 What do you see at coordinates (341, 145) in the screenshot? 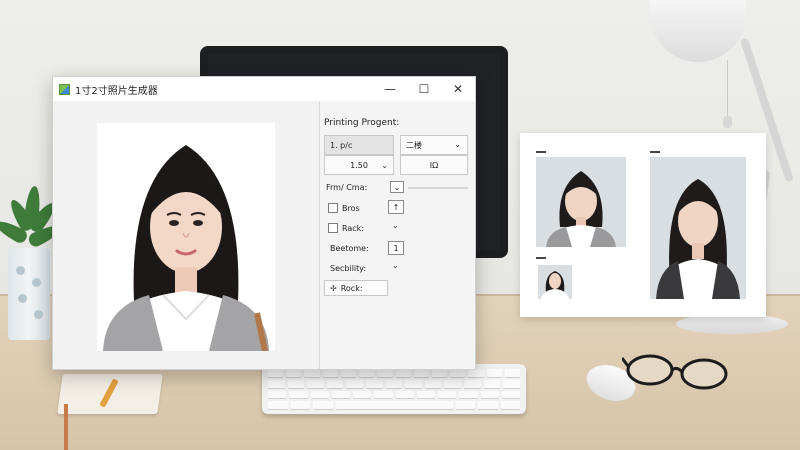
I see `size-select-value: 1. p/c` at bounding box center [341, 145].